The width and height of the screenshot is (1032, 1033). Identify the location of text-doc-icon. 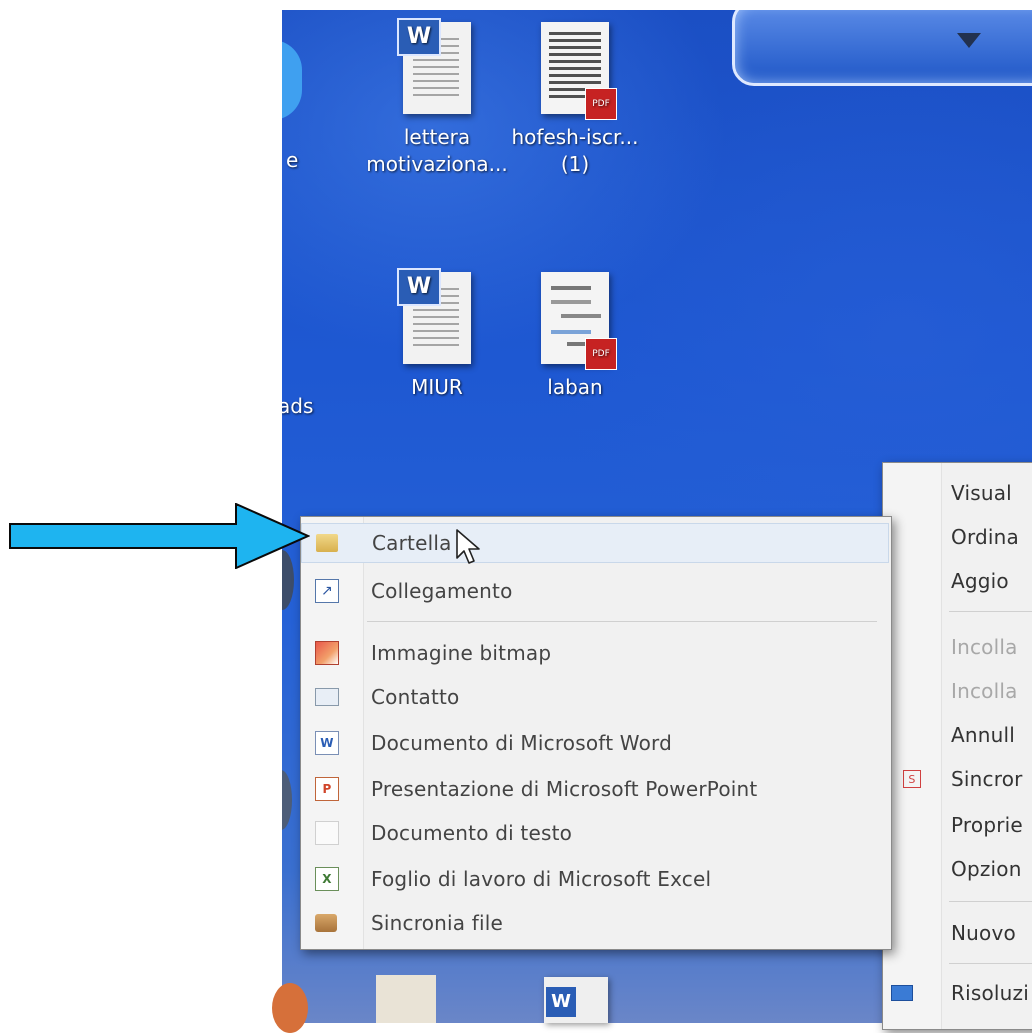
(327, 833).